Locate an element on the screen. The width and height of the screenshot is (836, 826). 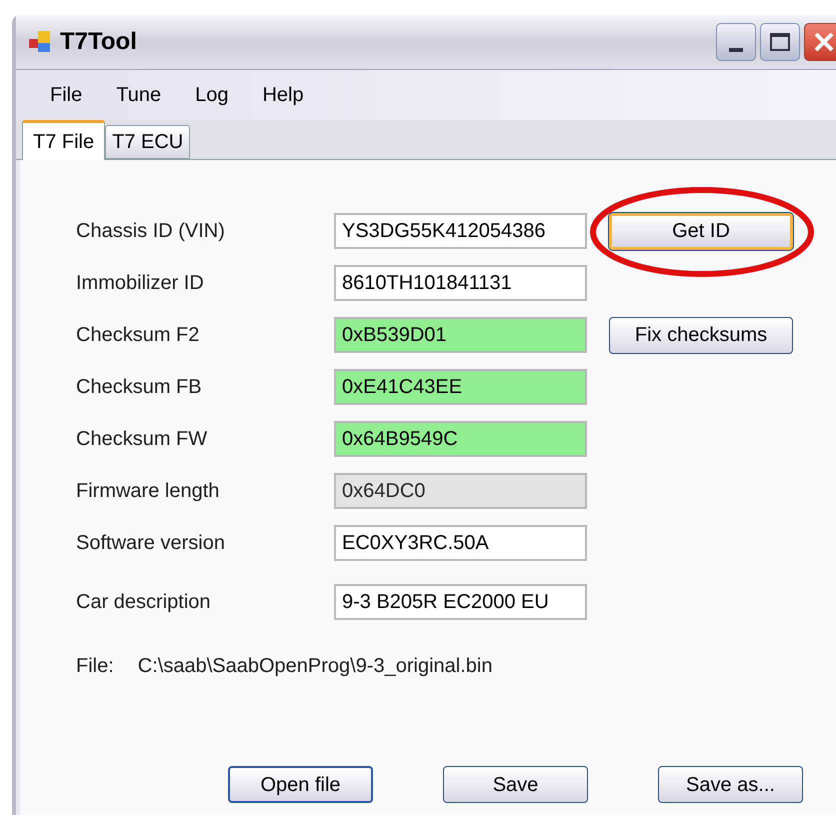
field-label: Chassis ID (VIN) is located at coordinates (151, 231).